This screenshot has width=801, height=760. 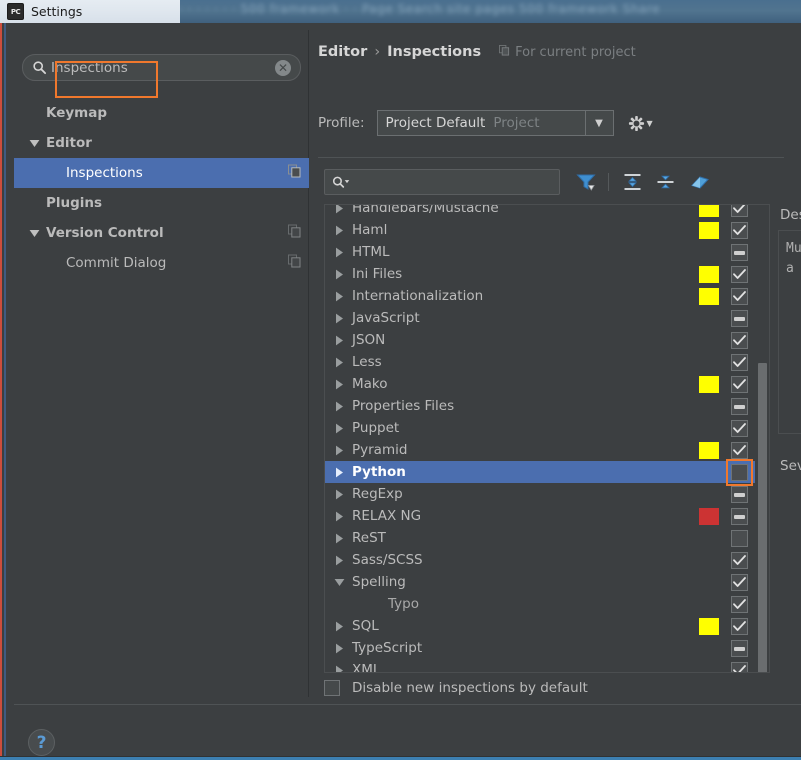 What do you see at coordinates (456, 688) in the screenshot?
I see `disable-new-inspections-row: Disable new inspections by default` at bounding box center [456, 688].